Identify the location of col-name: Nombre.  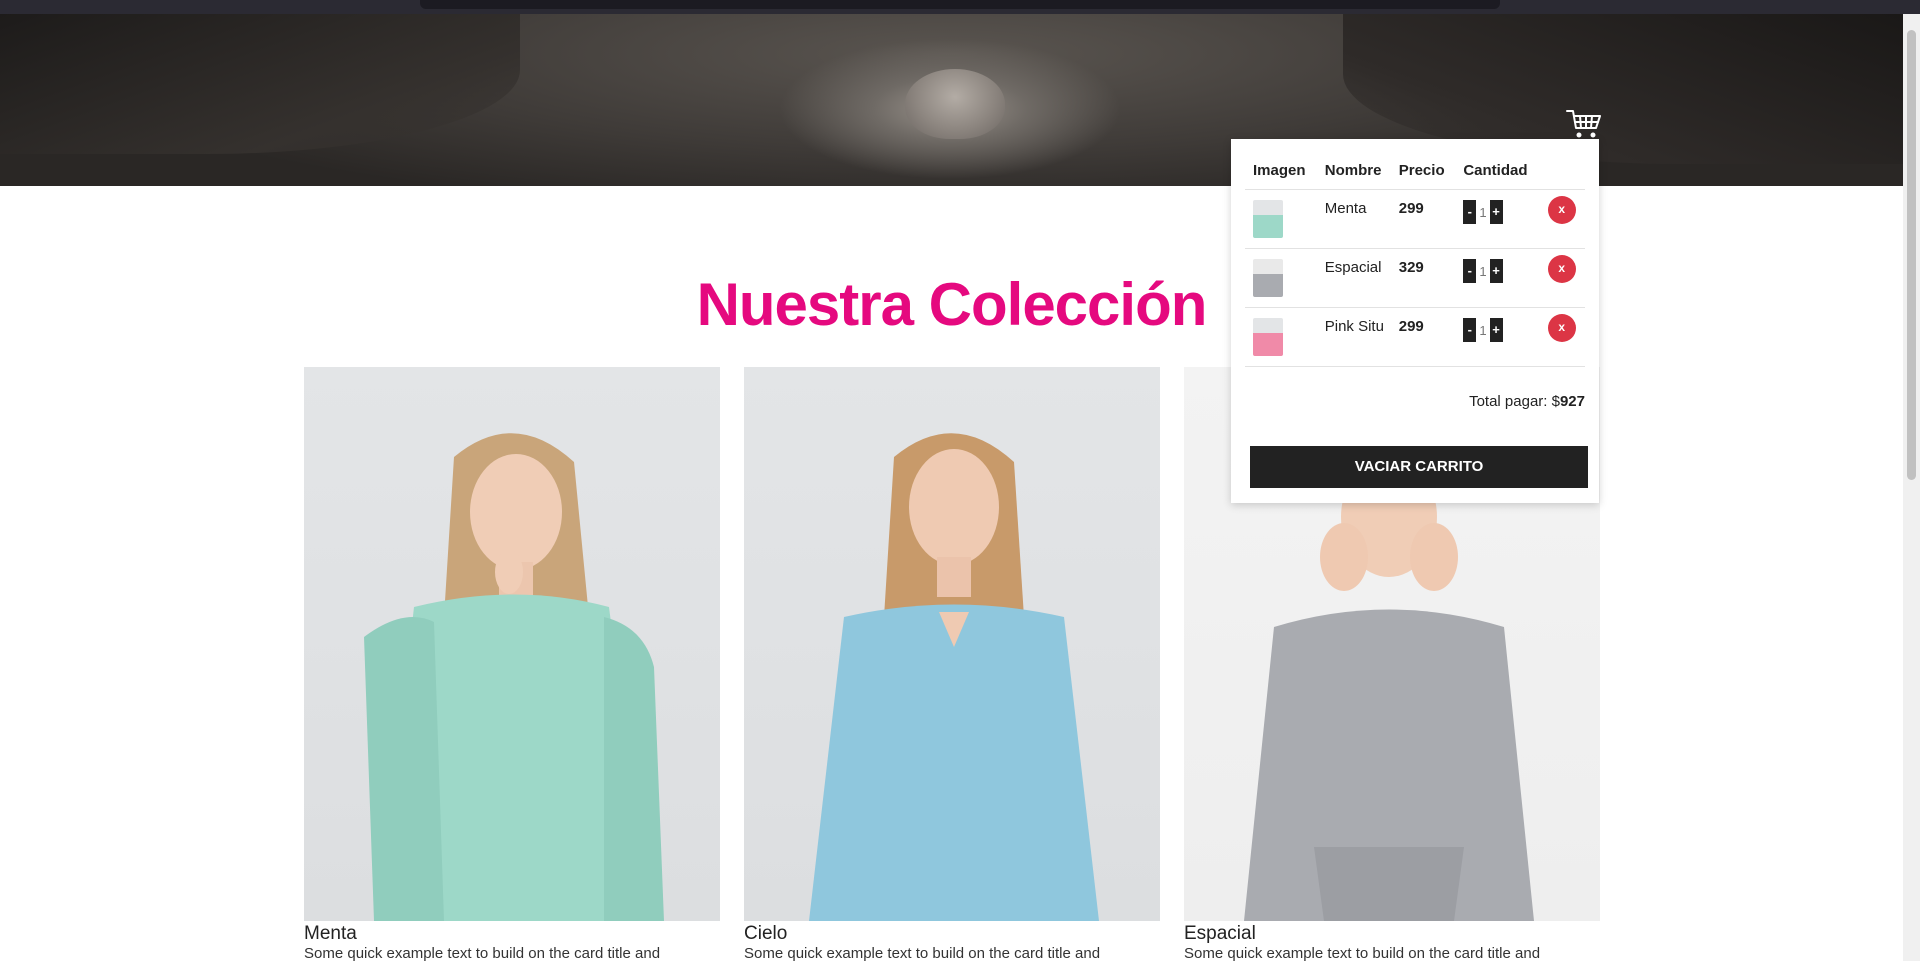
(1353, 176).